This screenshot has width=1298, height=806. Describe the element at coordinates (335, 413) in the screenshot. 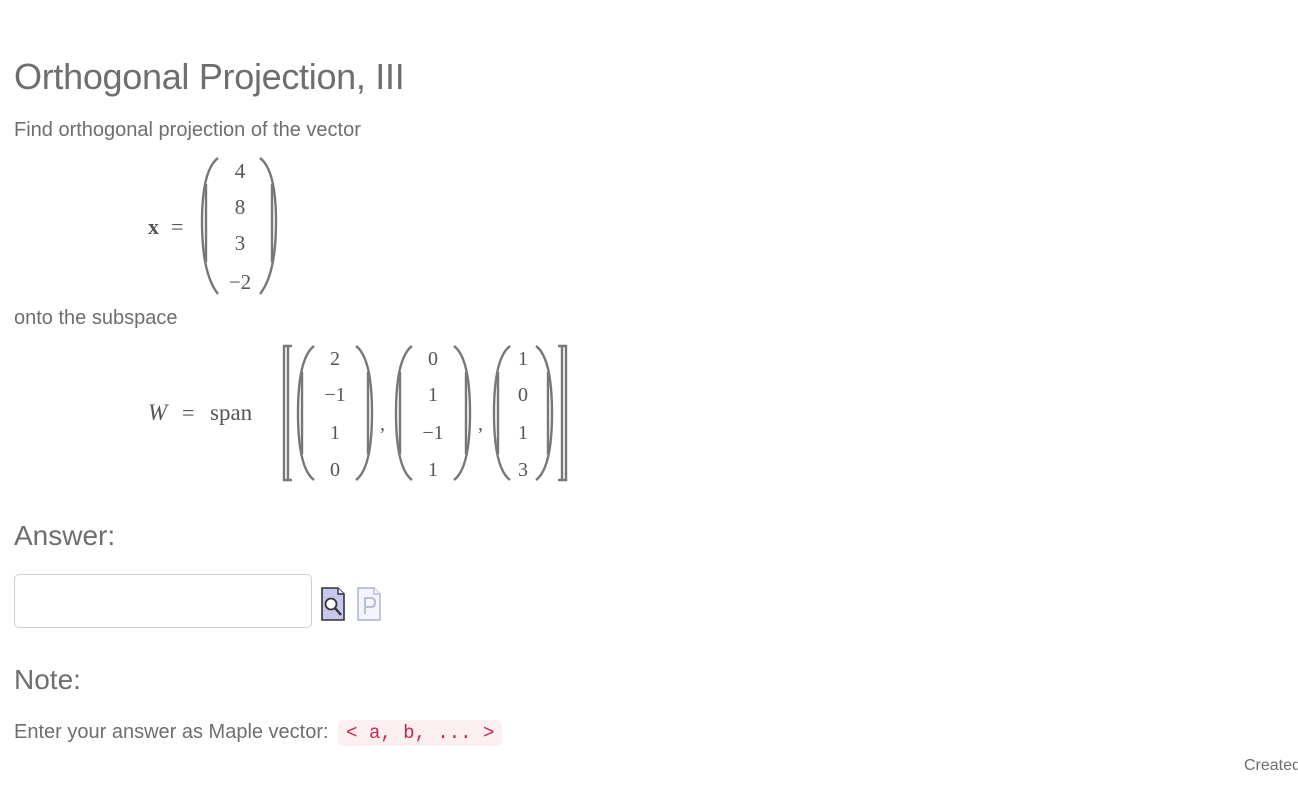

I see `span-vector-1: 2 −1 1 0` at that location.